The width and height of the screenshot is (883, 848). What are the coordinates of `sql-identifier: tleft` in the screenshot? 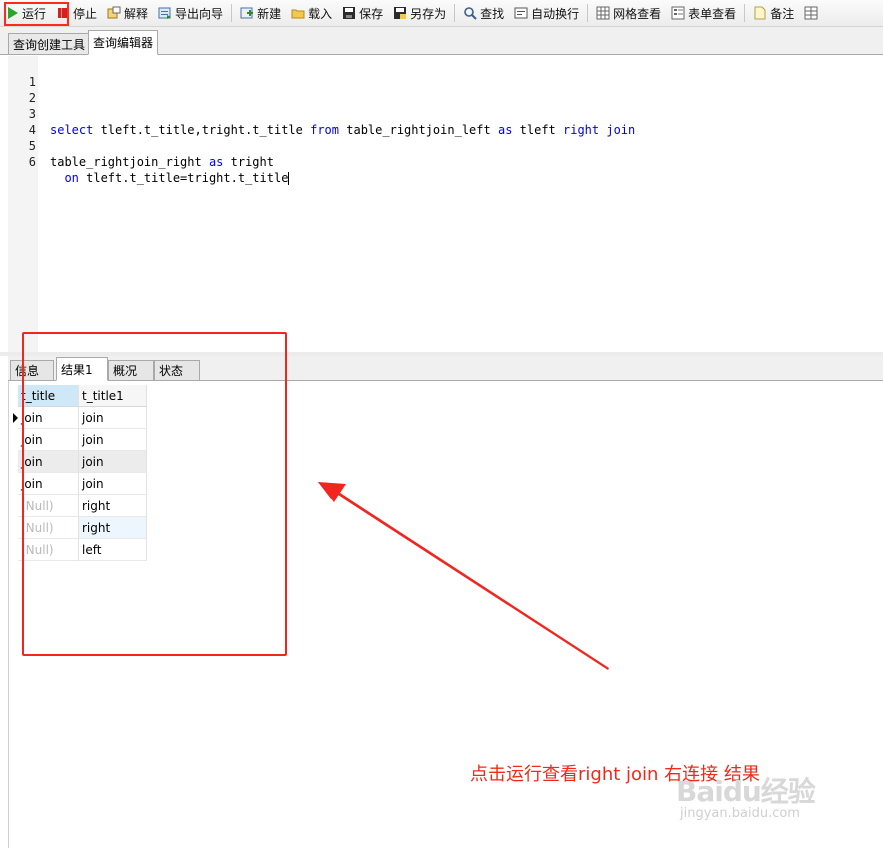 It's located at (537, 130).